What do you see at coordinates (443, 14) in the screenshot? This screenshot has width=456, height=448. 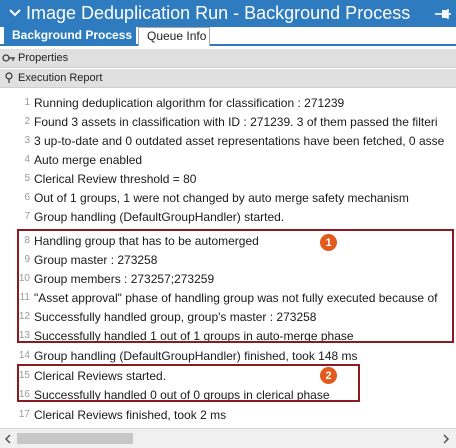 I see `pin-icon` at bounding box center [443, 14].